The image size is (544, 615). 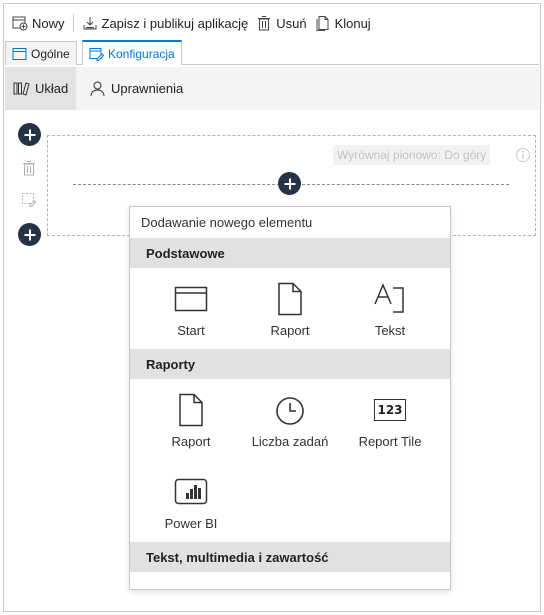 What do you see at coordinates (264, 23) in the screenshot?
I see `trash-icon` at bounding box center [264, 23].